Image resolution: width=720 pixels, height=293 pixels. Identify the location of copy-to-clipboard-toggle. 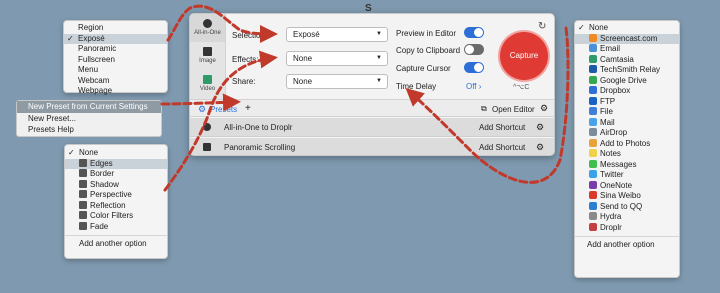
(474, 49).